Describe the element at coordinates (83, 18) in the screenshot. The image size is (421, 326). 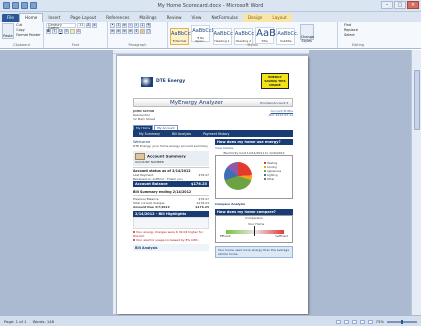
I see `tab-page-layout: Page Layout` at that location.